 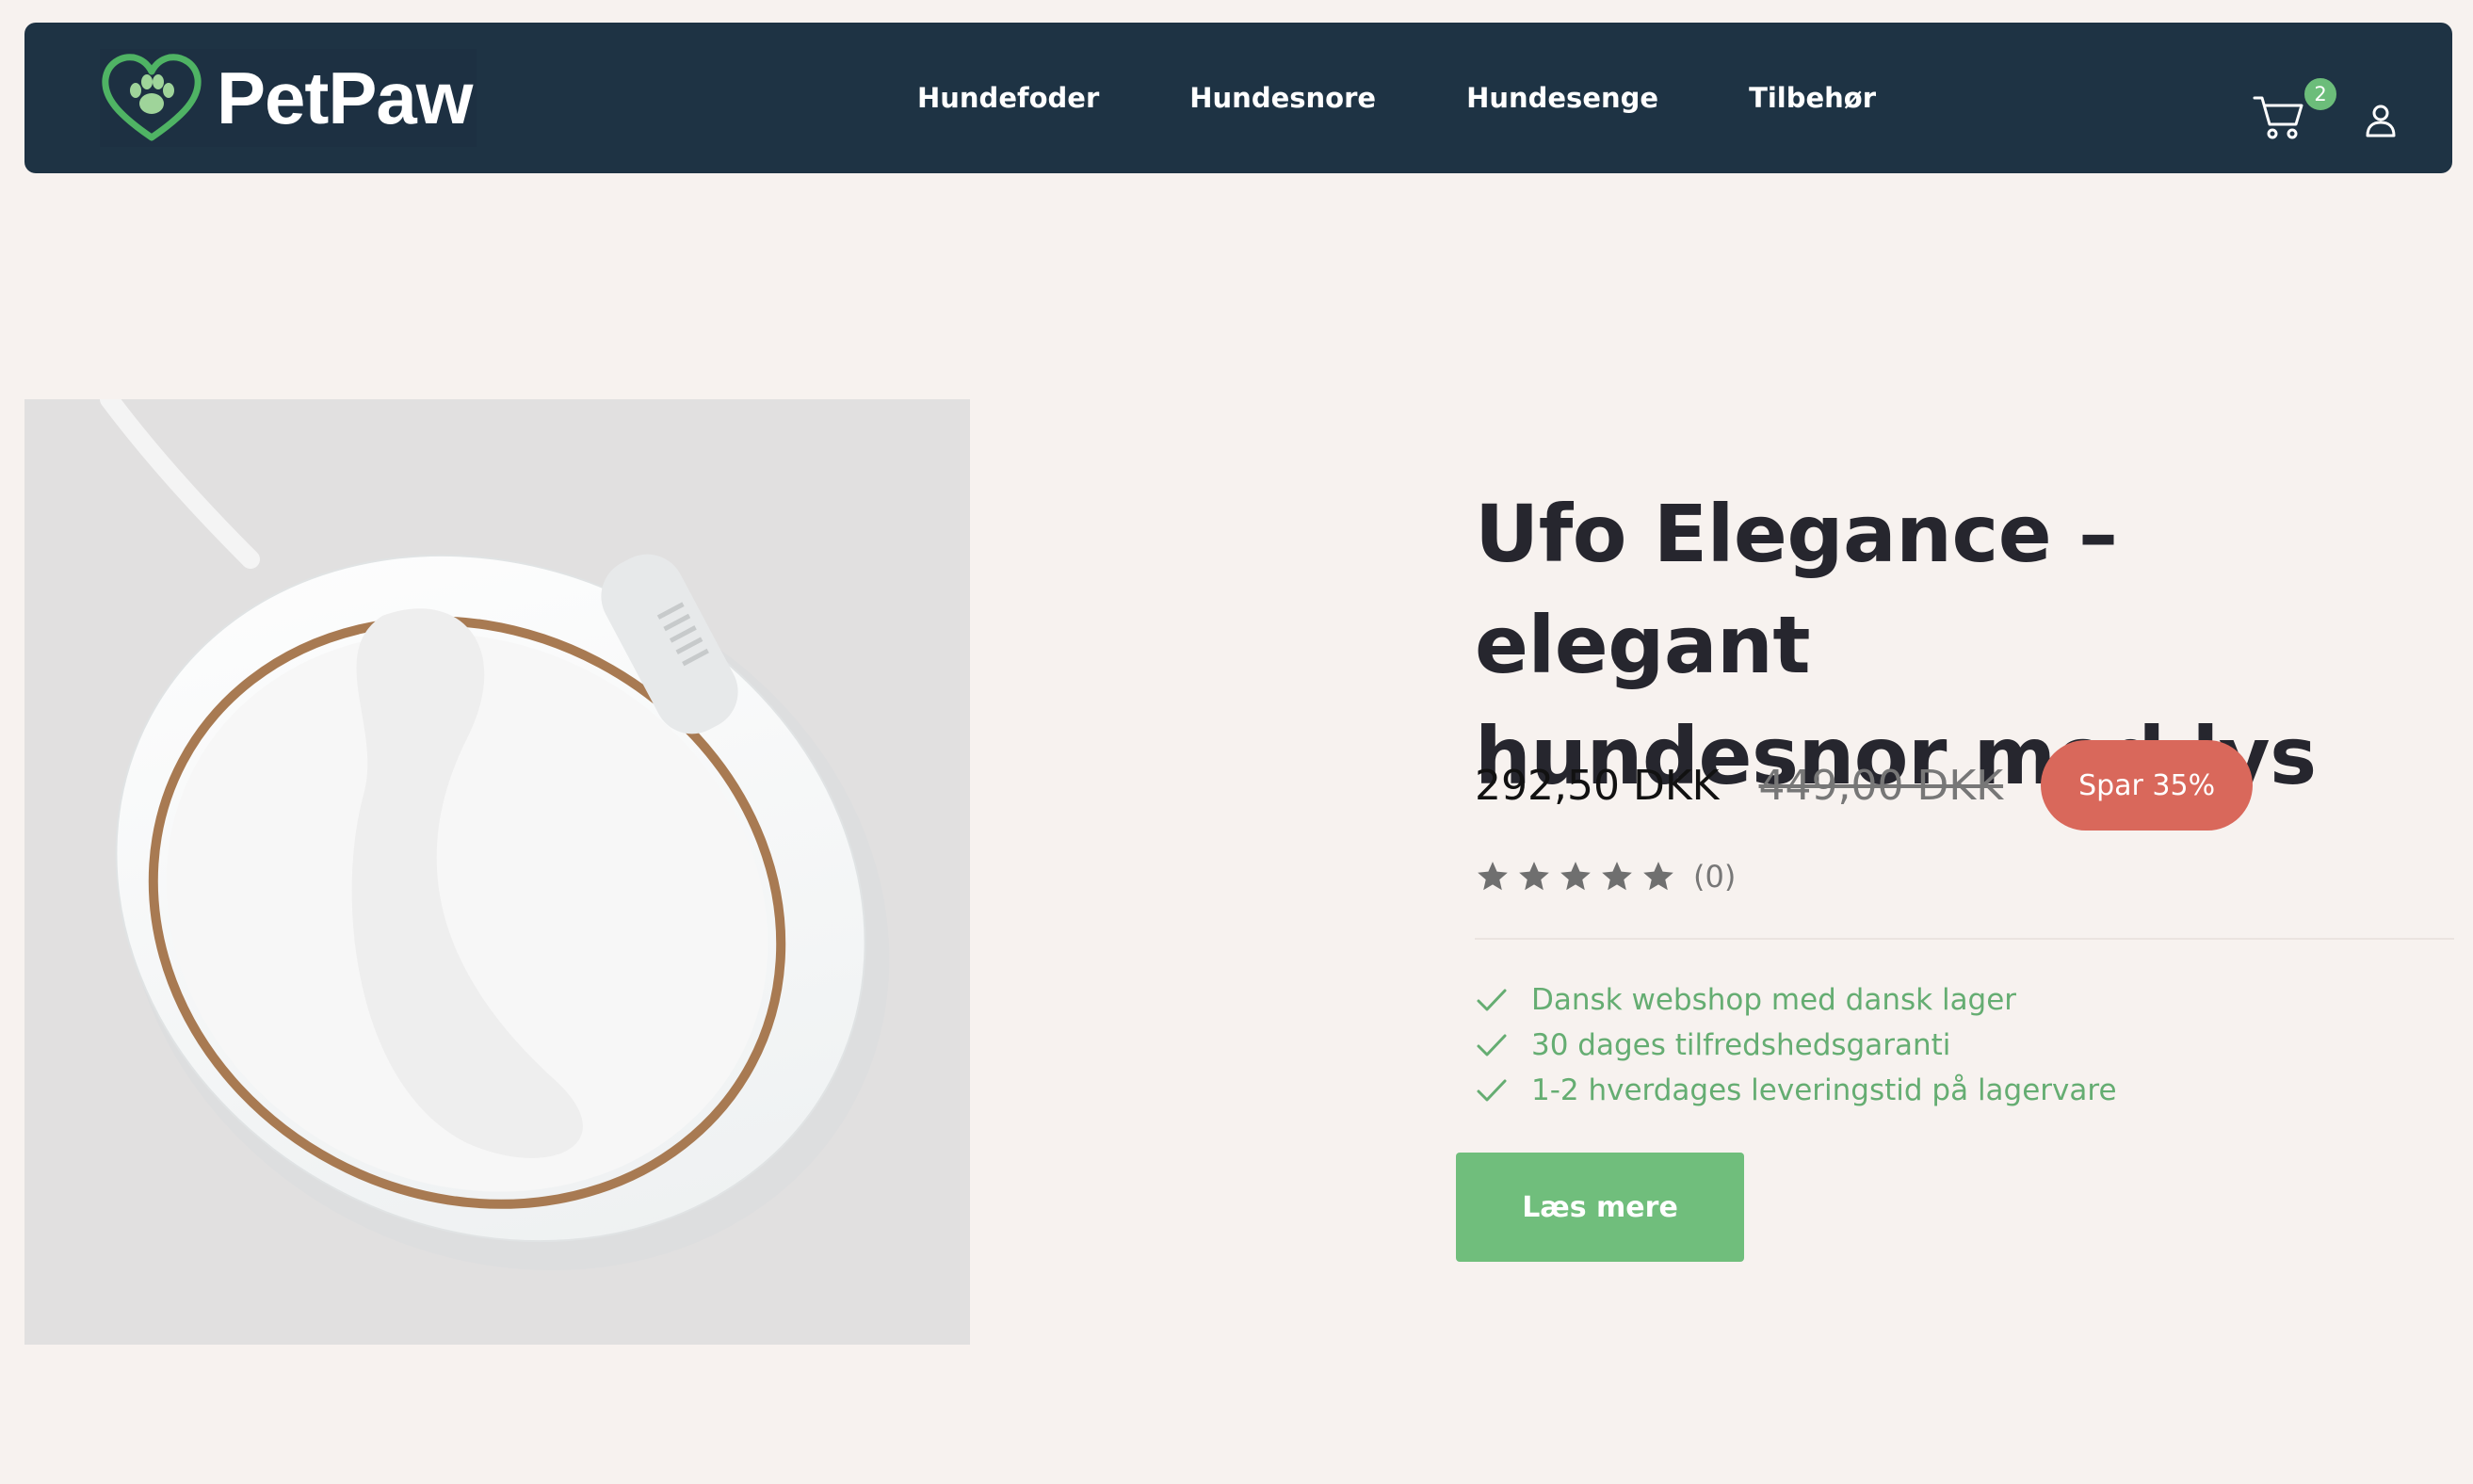 What do you see at coordinates (1741, 1045) in the screenshot?
I see `usp-text: 30 dages tilfredshedsgaranti` at bounding box center [1741, 1045].